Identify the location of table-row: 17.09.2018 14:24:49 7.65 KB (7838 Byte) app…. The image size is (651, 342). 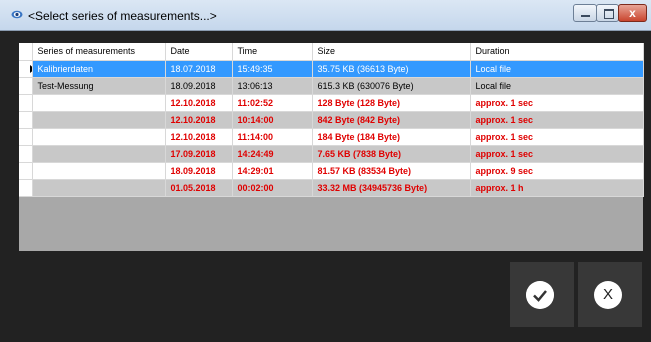
(331, 154).